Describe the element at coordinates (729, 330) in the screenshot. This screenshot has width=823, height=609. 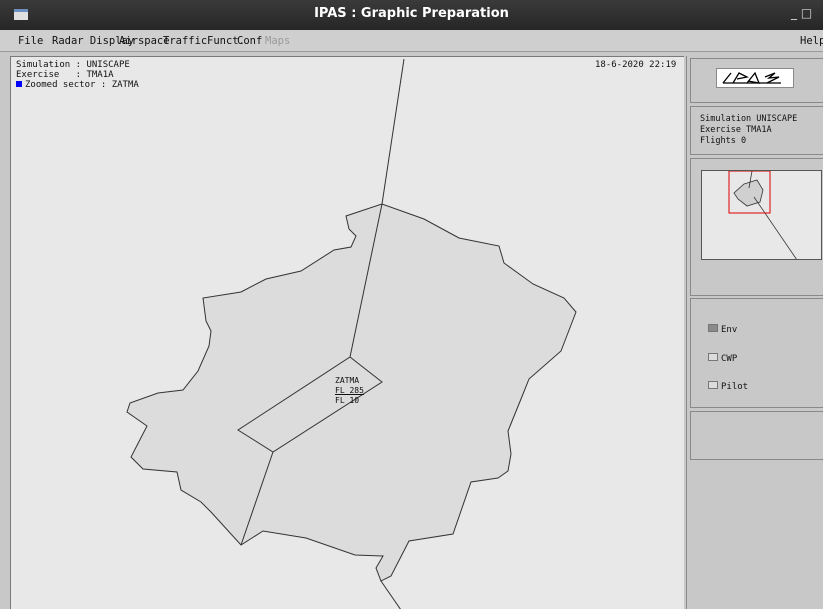
I see `env-label: Env` at that location.